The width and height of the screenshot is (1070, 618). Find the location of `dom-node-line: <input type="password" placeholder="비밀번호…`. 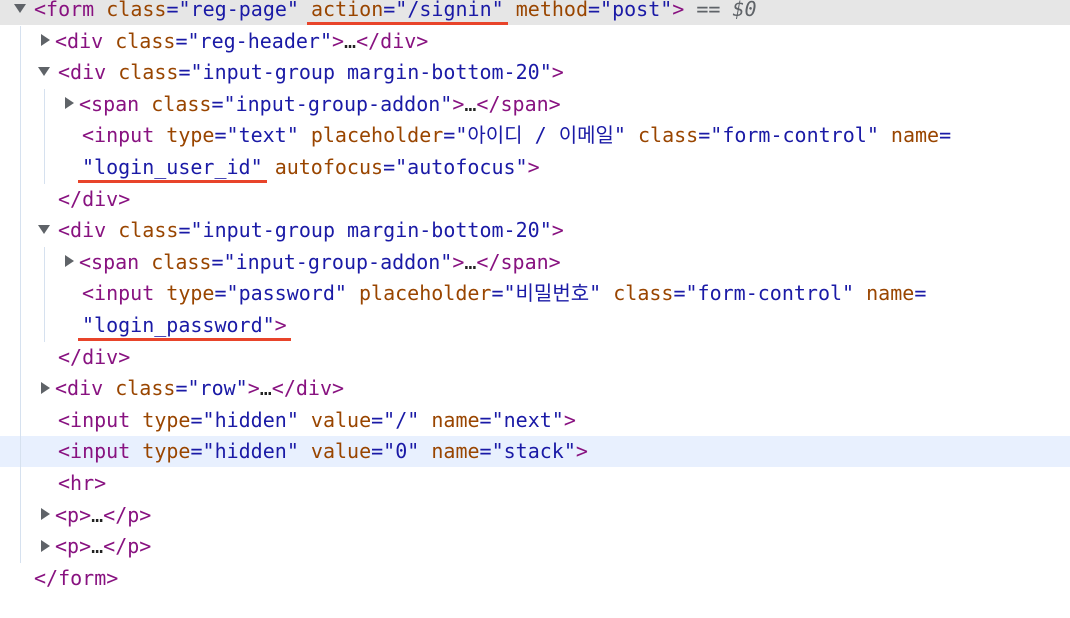

dom-node-line: <input type="password" placeholder="비밀번호… is located at coordinates (535, 293).